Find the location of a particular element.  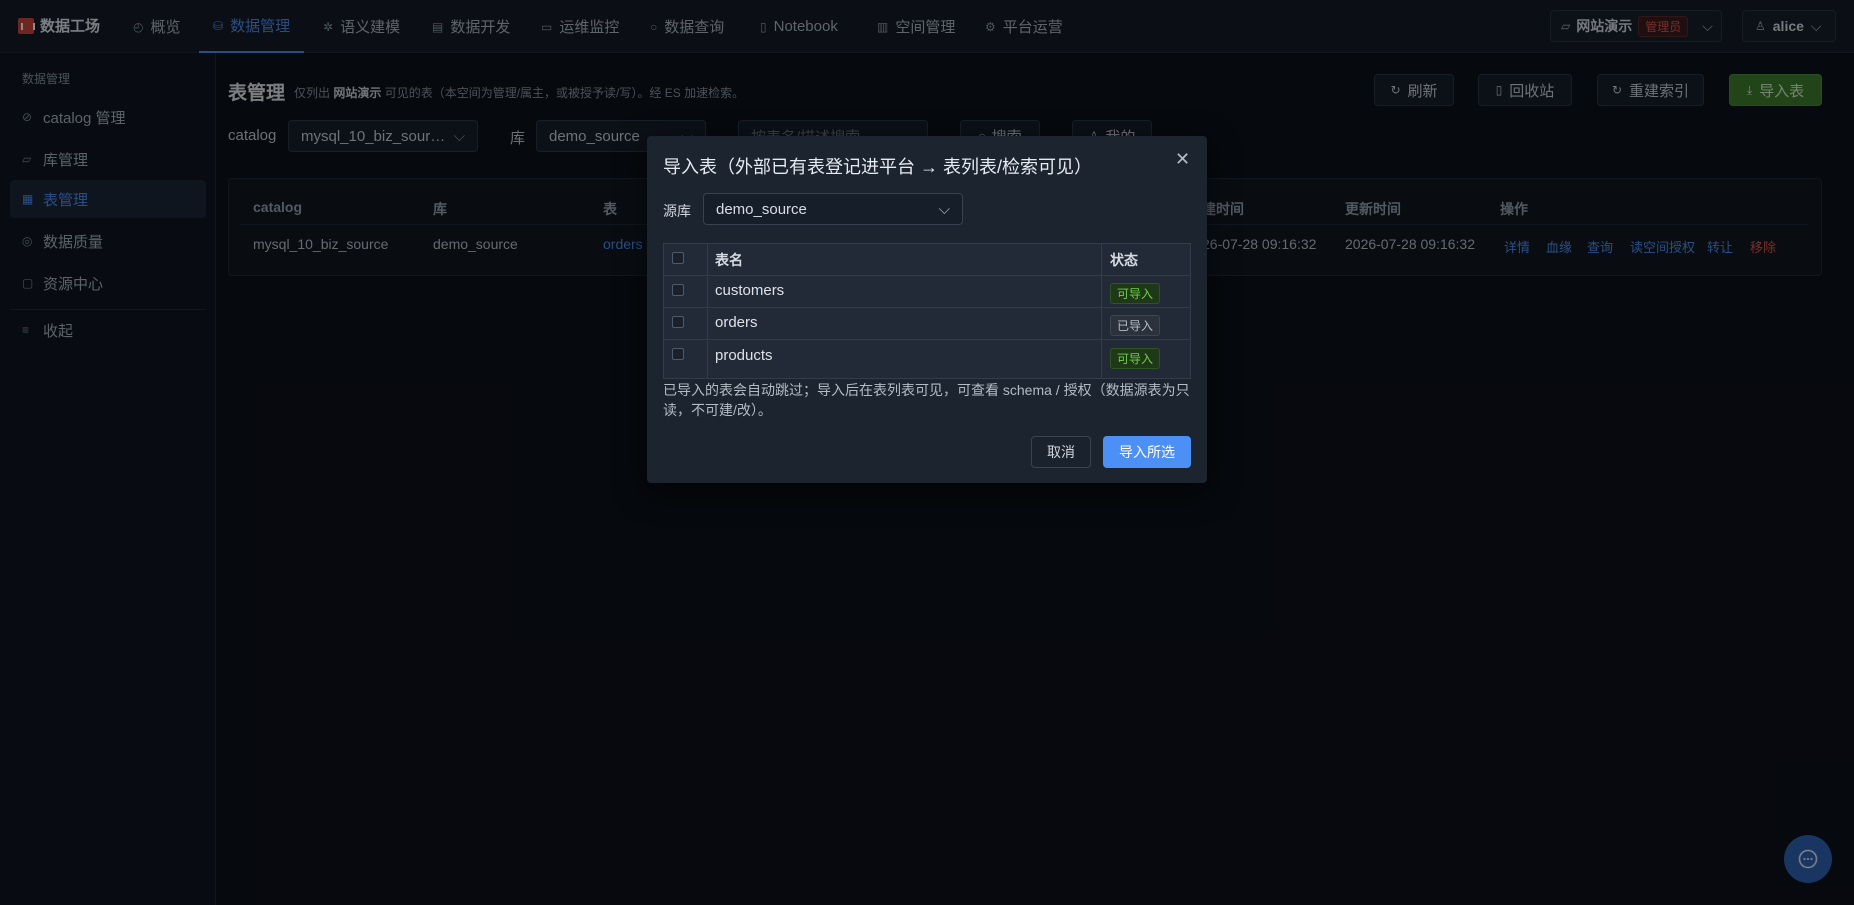

cancel-button: 取消 is located at coordinates (1061, 452).